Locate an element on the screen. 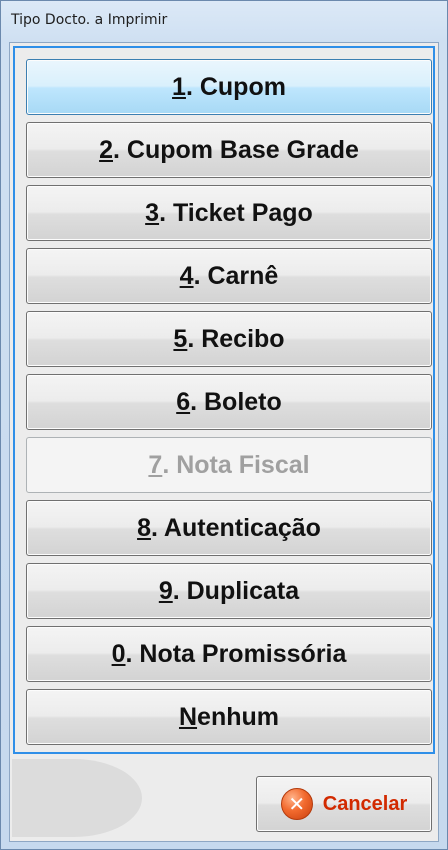  option-key: 5 is located at coordinates (180, 338).